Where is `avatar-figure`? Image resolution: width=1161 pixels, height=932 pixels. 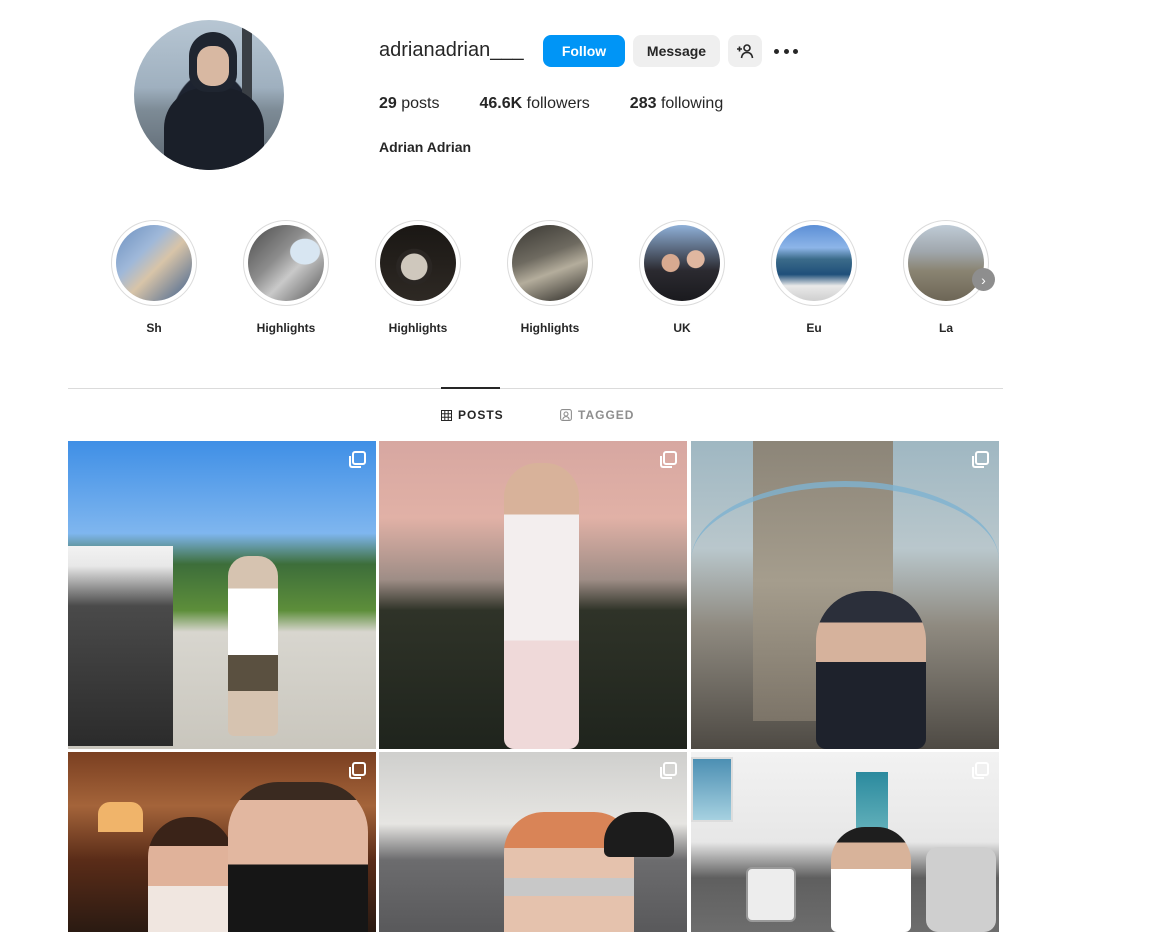
avatar-figure is located at coordinates (214, 129).